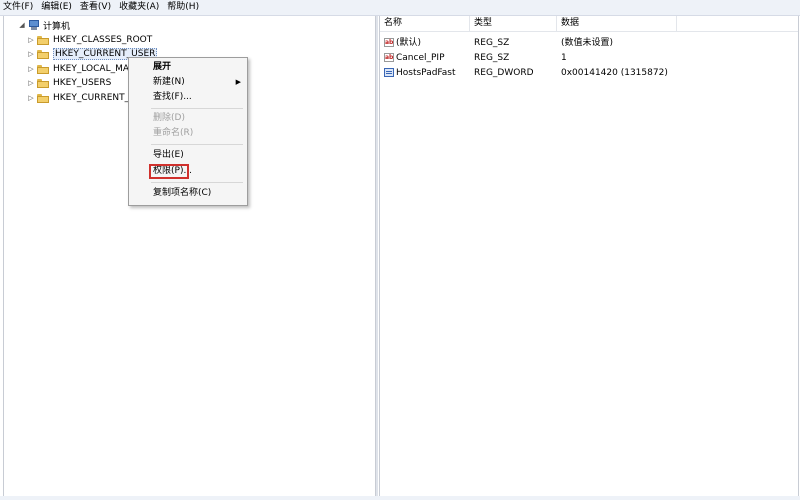 The image size is (800, 500). I want to click on value-name: HostsPadFast, so click(426, 73).